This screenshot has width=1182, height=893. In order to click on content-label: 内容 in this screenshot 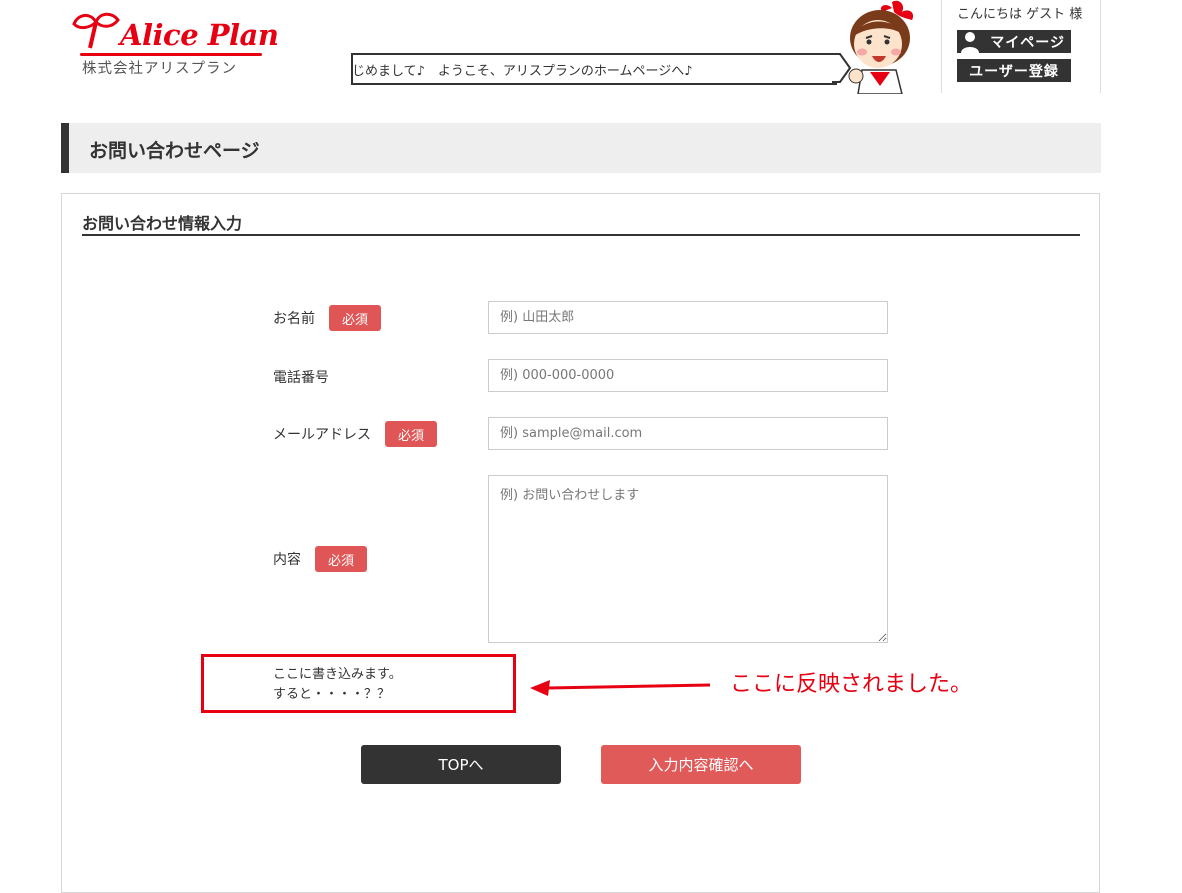, I will do `click(287, 560)`.